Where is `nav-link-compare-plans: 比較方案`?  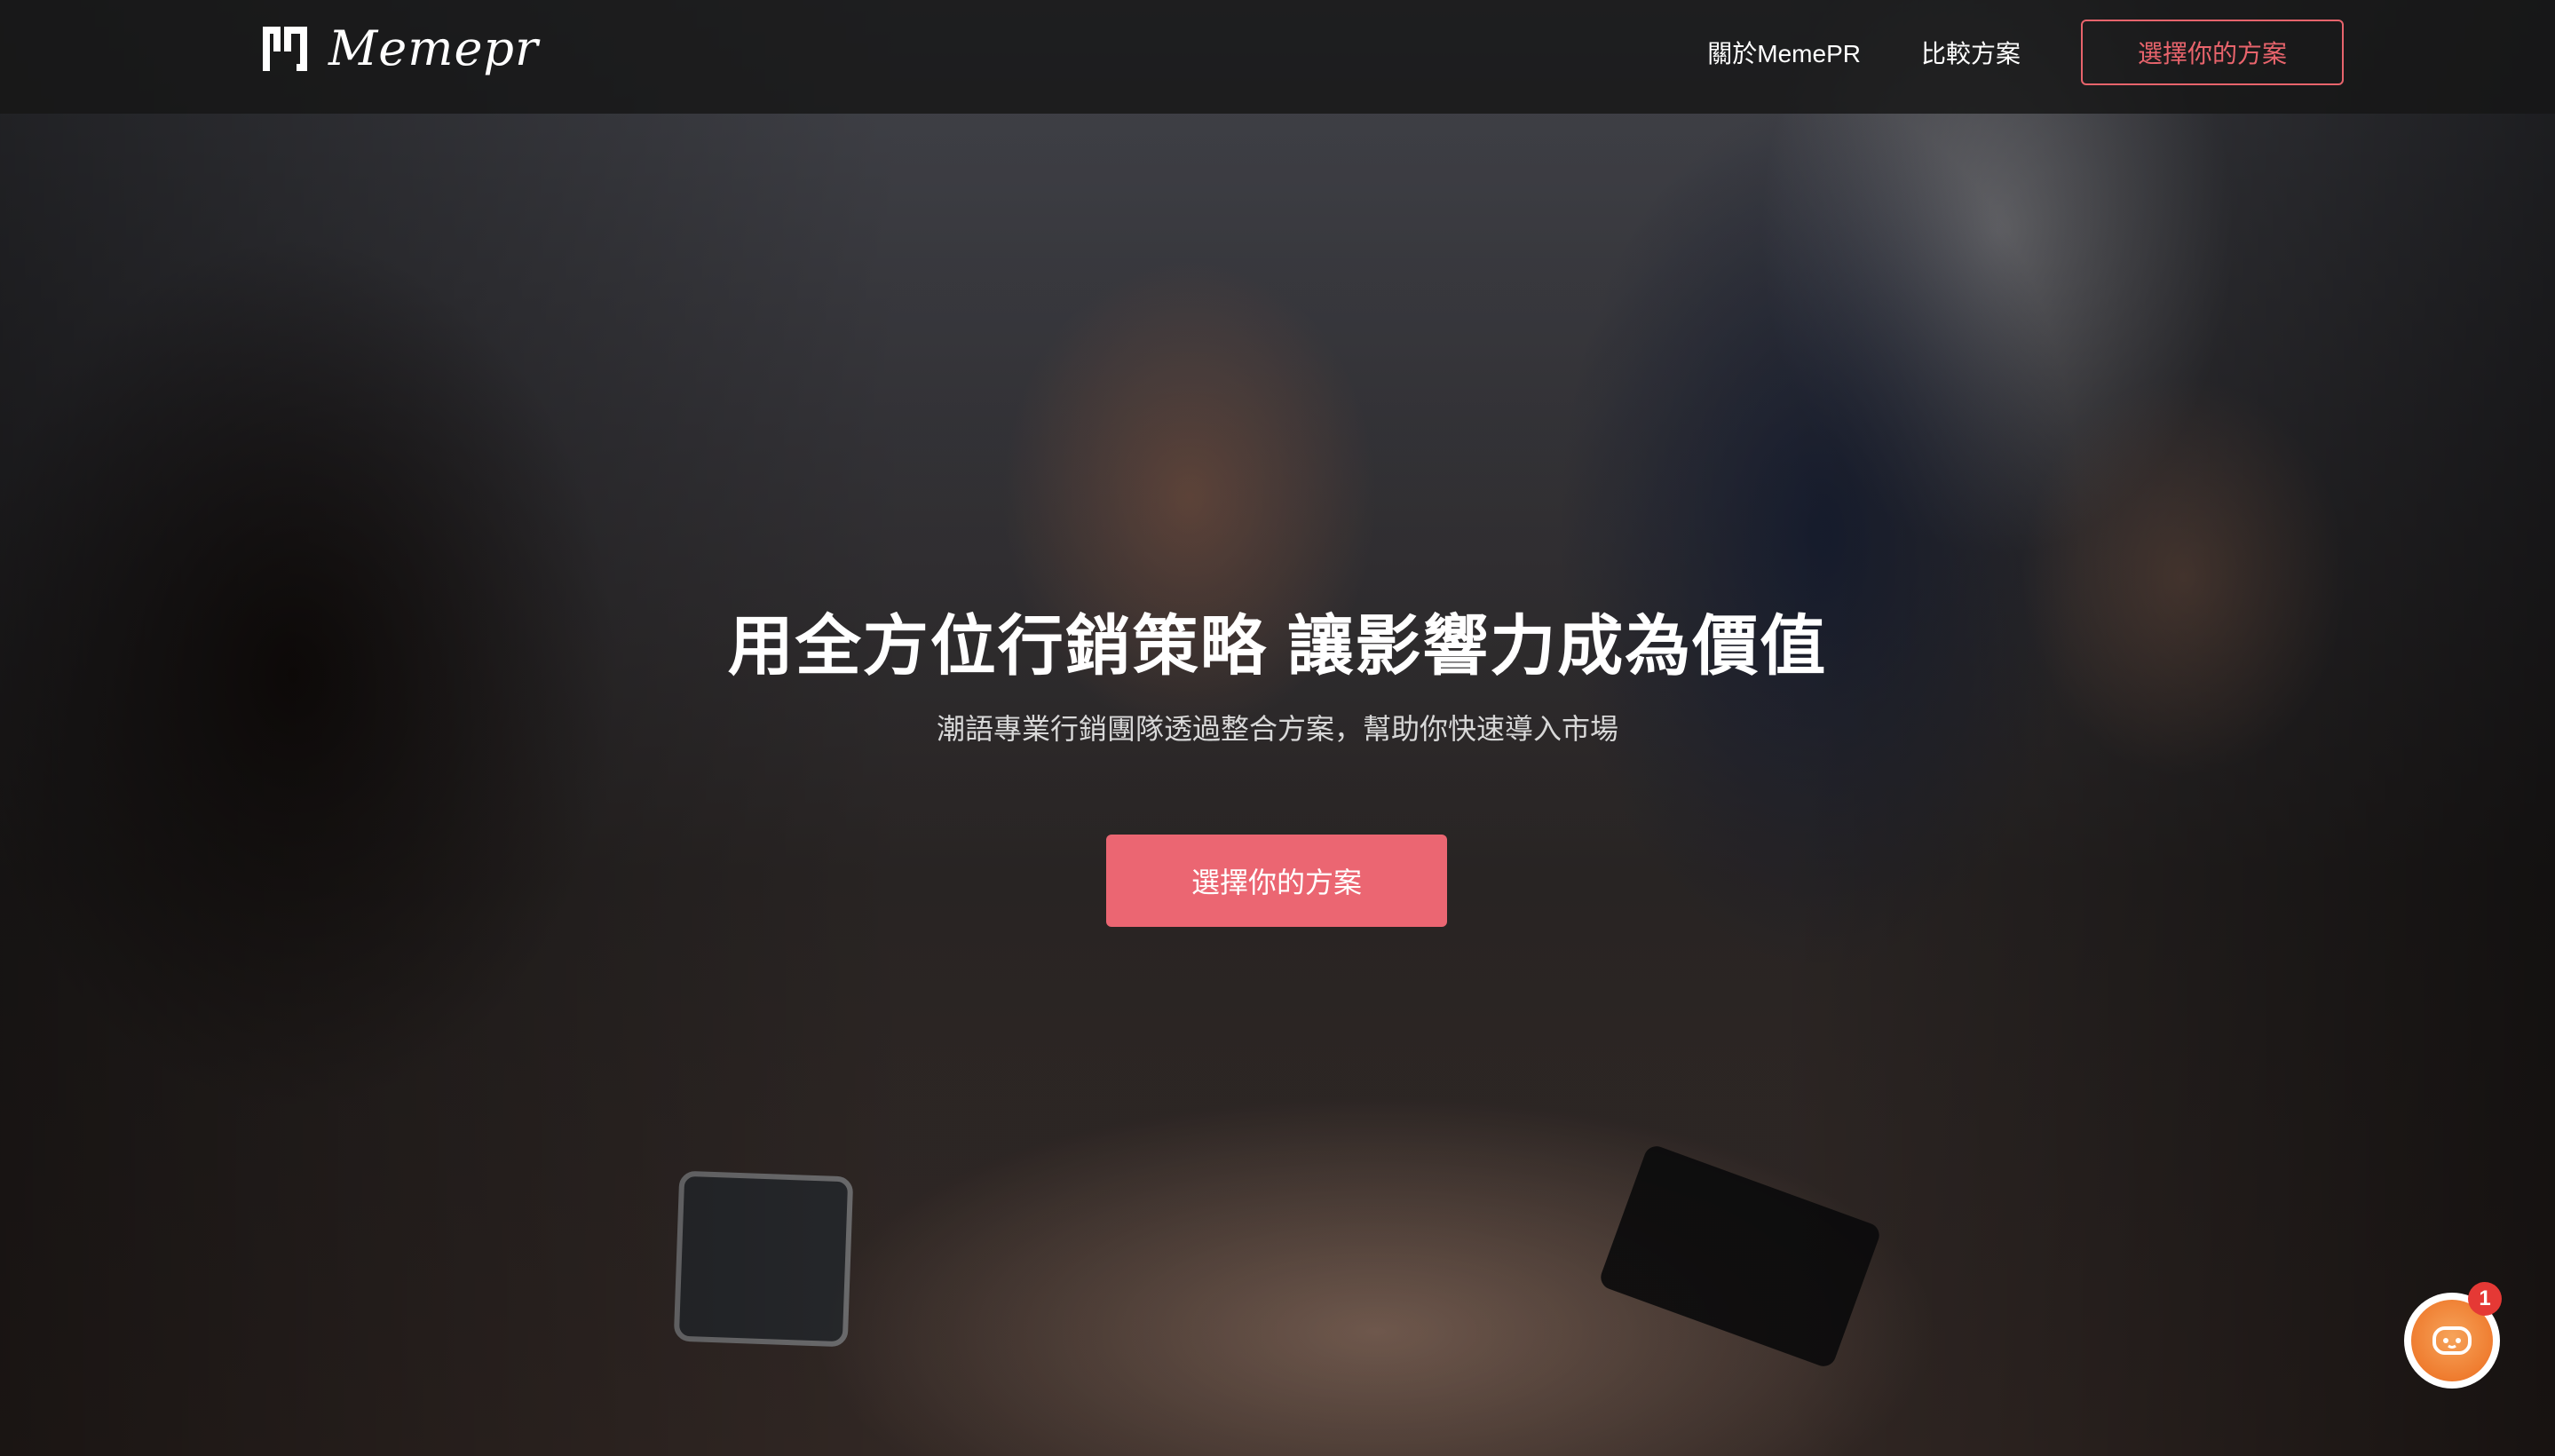 nav-link-compare-plans: 比較方案 is located at coordinates (1971, 52).